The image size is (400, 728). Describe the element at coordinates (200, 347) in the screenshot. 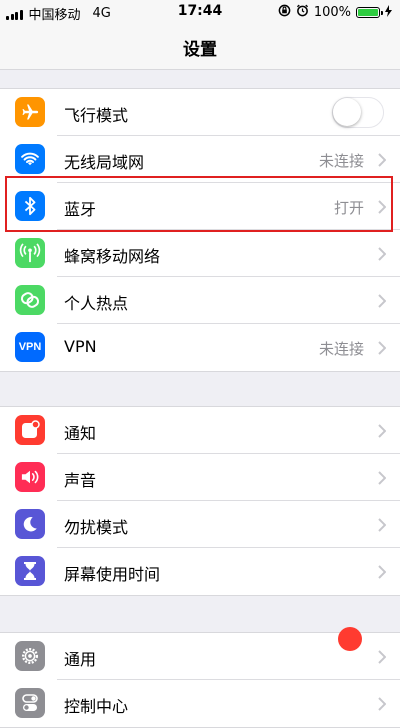

I see `settings-row-vpn: VPN VPN 未连接` at that location.